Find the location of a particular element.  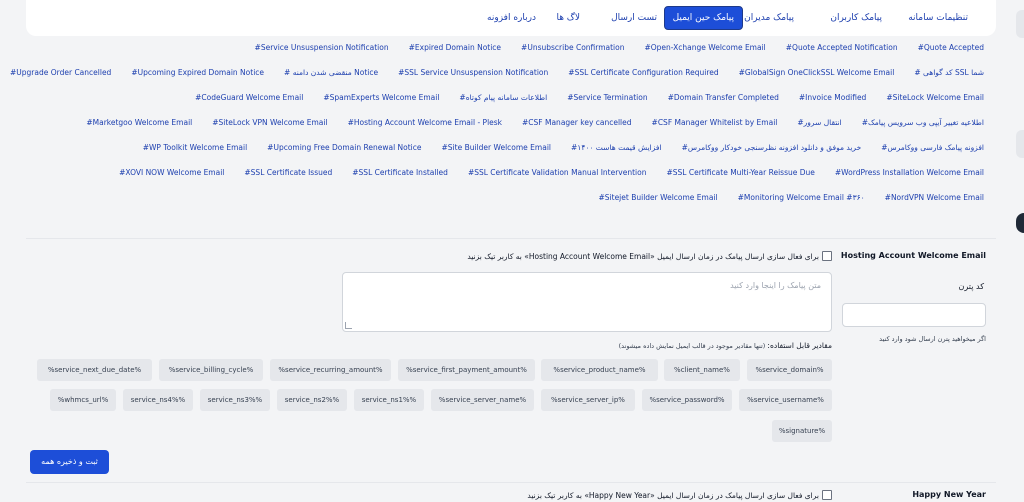

template-link: #WordPress Installation Welcome Email is located at coordinates (909, 175).